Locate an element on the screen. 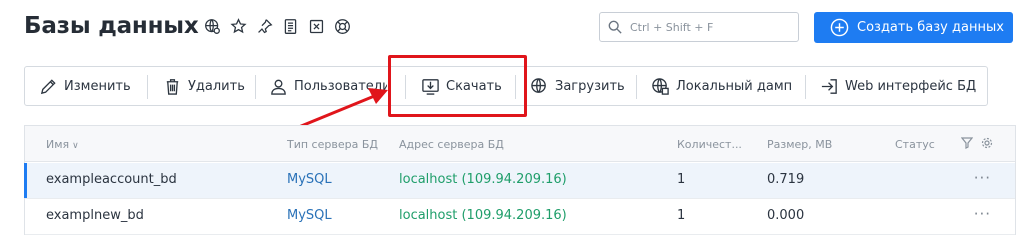  pencil-icon is located at coordinates (48, 86).